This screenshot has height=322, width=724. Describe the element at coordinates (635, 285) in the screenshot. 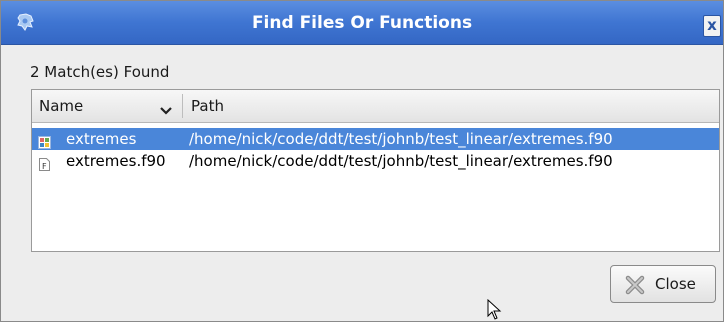

I see `close-x-icon` at that location.